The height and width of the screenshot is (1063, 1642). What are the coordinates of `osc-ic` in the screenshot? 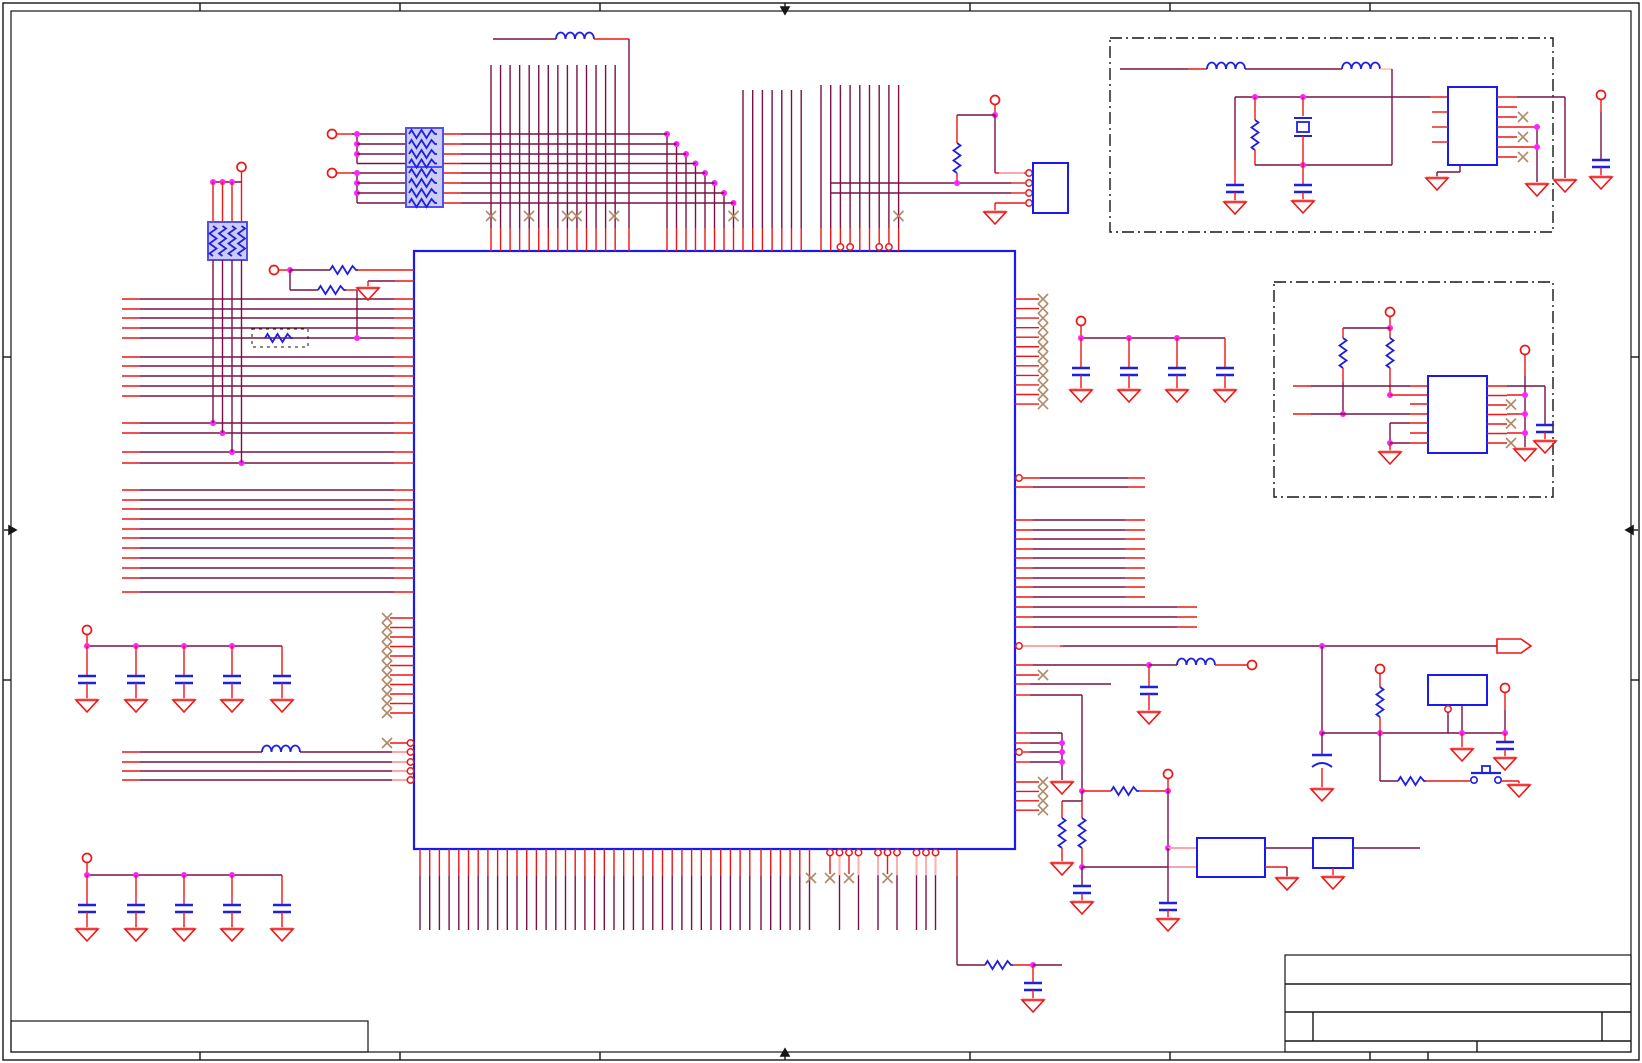 It's located at (1472, 126).